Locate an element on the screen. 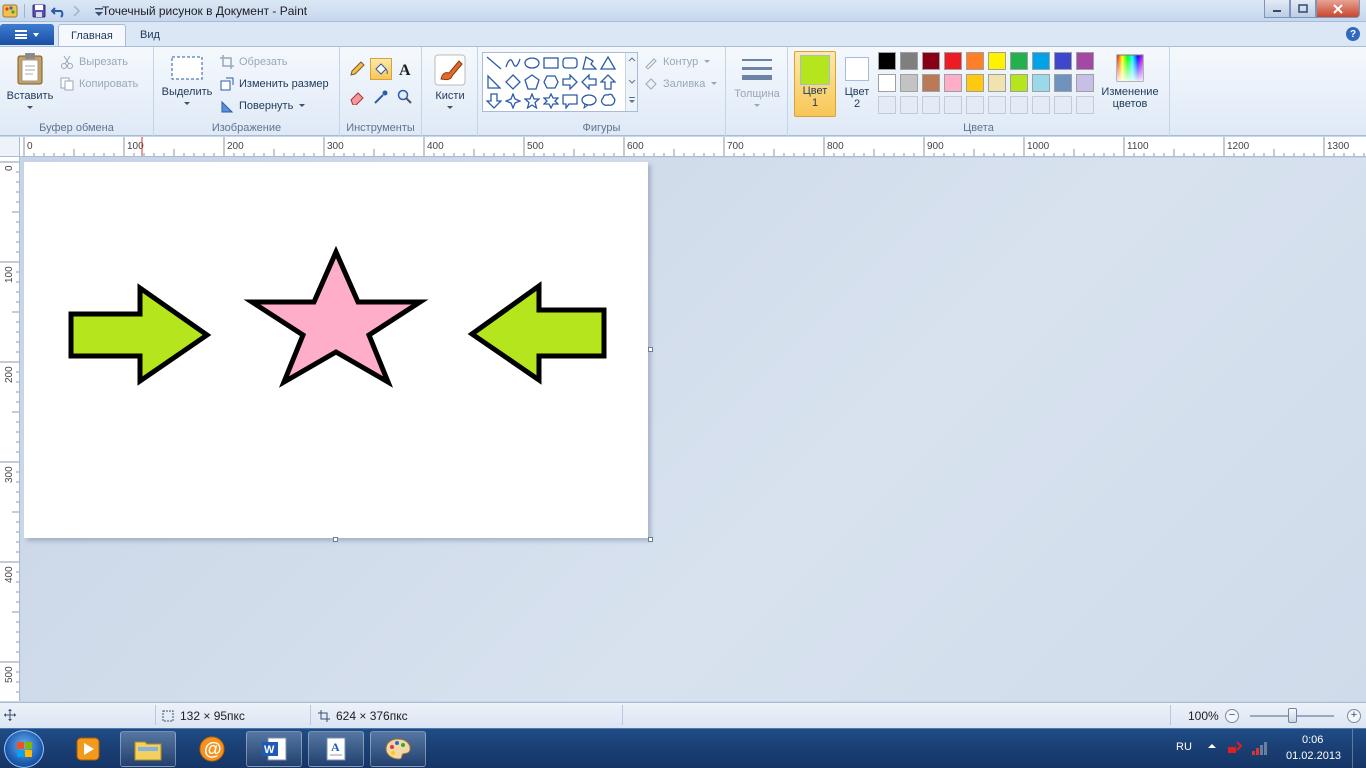  fill-button: Заливка is located at coordinates (681, 84).